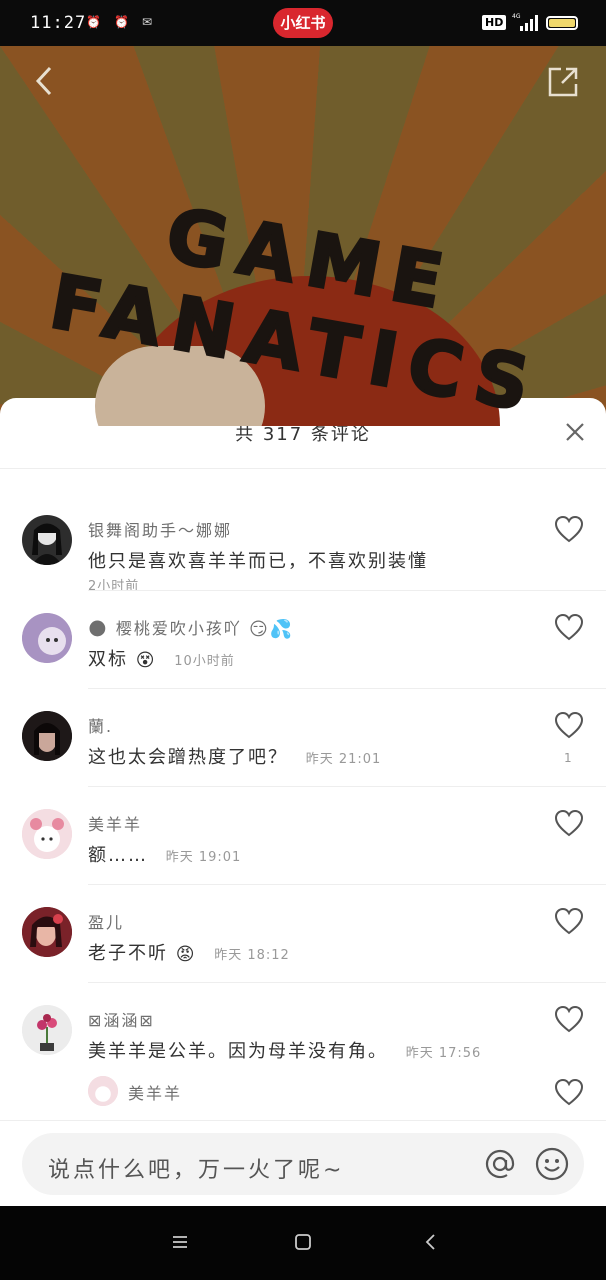 The height and width of the screenshot is (1280, 606). I want to click on share-icon, so click(563, 82).